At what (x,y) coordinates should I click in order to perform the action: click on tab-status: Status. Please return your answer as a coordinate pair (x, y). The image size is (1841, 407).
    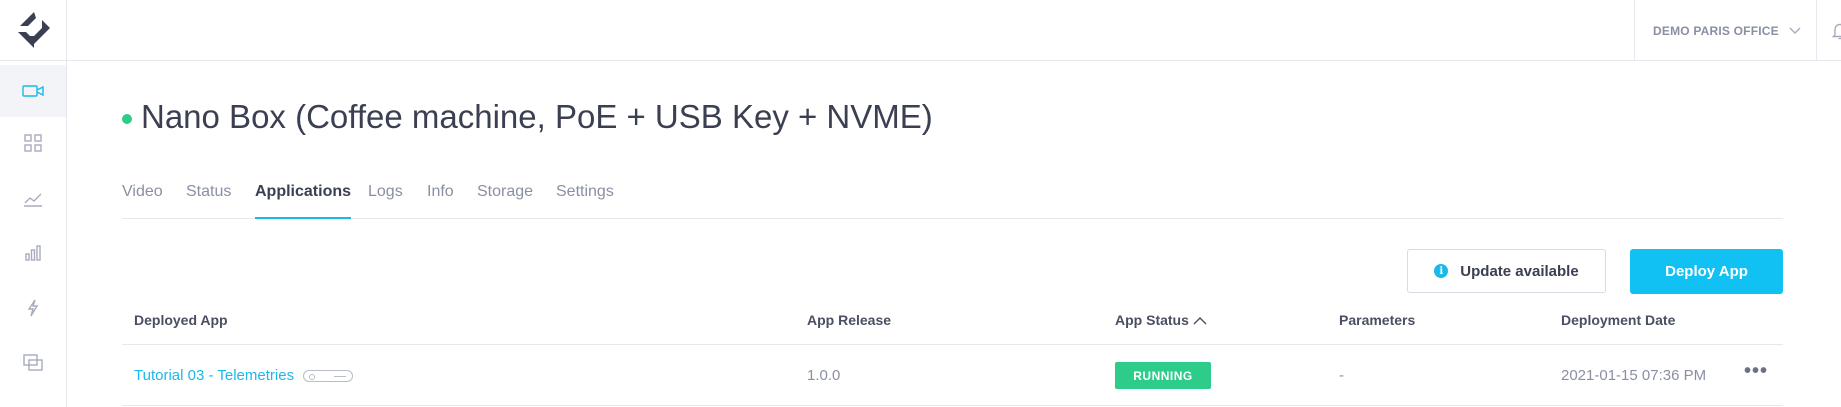
    Looking at the image, I should click on (208, 201).